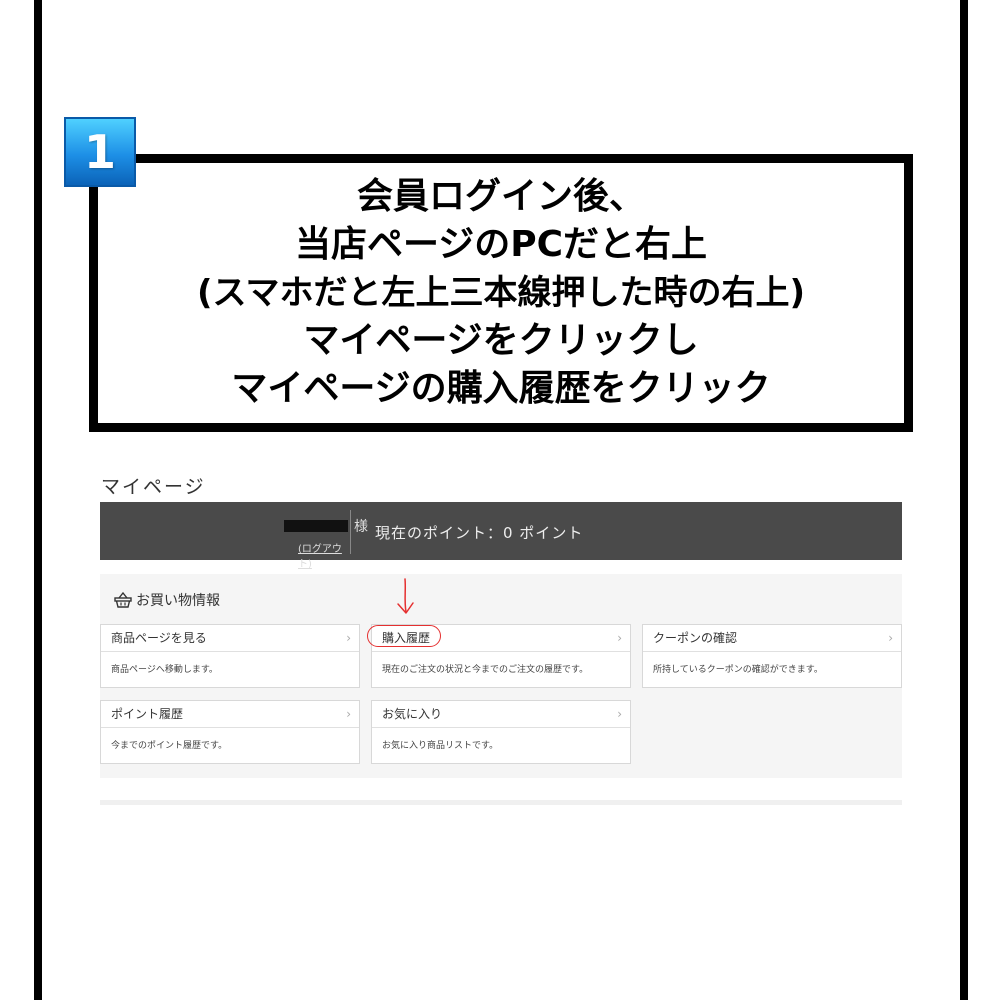 The height and width of the screenshot is (1000, 1000). I want to click on annotation-highlight-circle, so click(404, 636).